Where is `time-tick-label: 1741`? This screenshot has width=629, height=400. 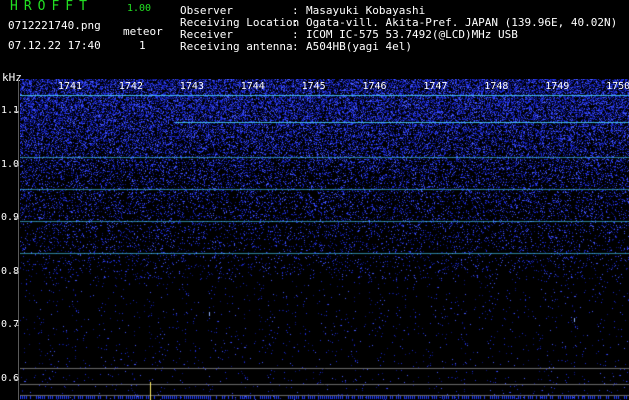
time-tick-label: 1741 is located at coordinates (70, 86).